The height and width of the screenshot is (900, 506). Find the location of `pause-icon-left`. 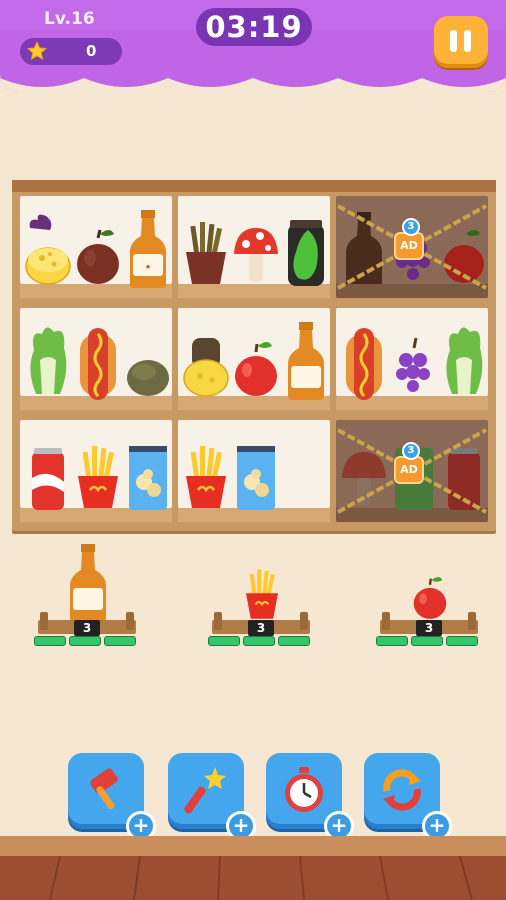

pause-icon-left is located at coordinates (453, 41).